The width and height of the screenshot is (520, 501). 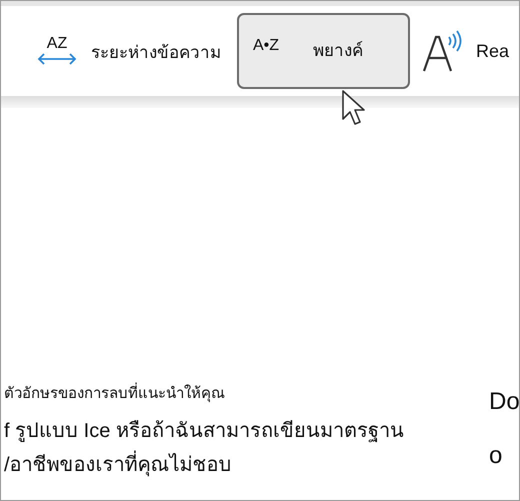 I want to click on heading-text: Do, so click(x=504, y=402).